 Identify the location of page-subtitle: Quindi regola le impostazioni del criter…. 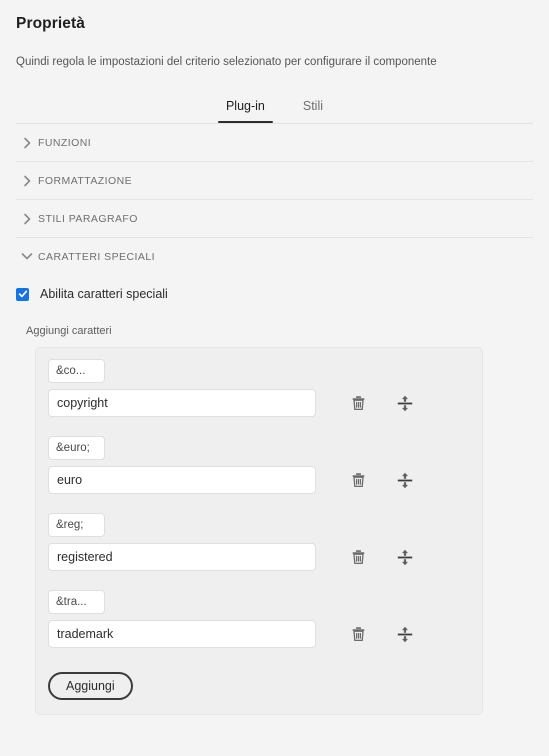
(226, 62).